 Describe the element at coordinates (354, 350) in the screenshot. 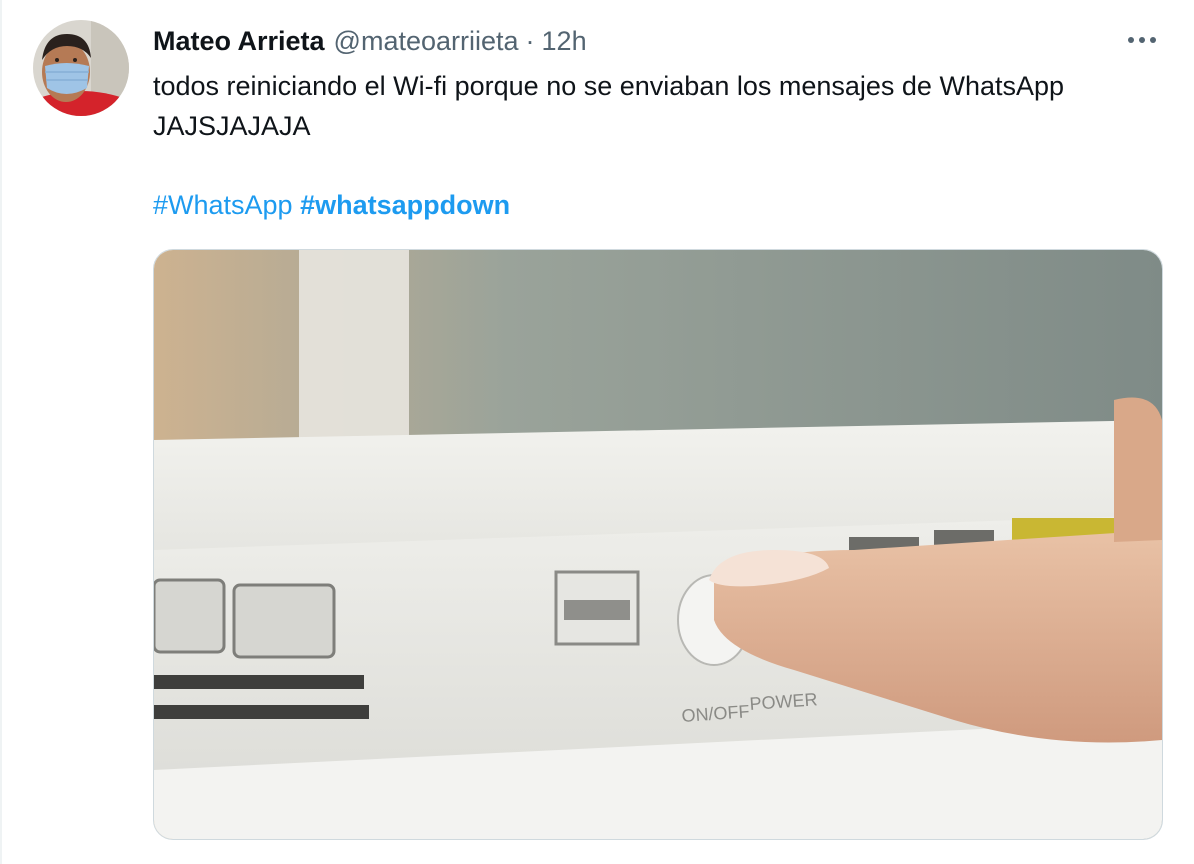

I see `router-antenna` at that location.